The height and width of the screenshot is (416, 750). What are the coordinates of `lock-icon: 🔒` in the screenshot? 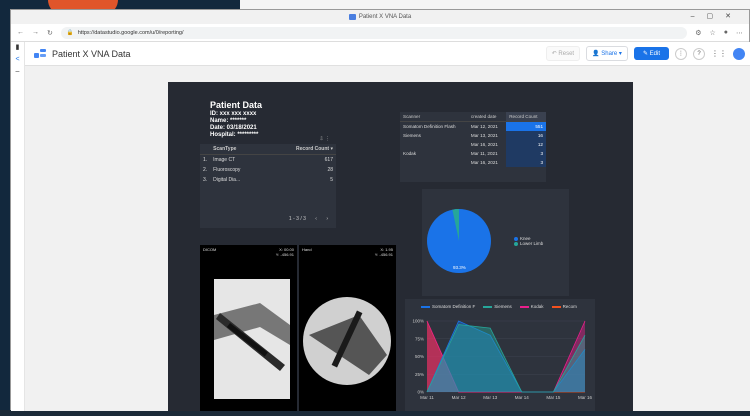 It's located at (70, 32).